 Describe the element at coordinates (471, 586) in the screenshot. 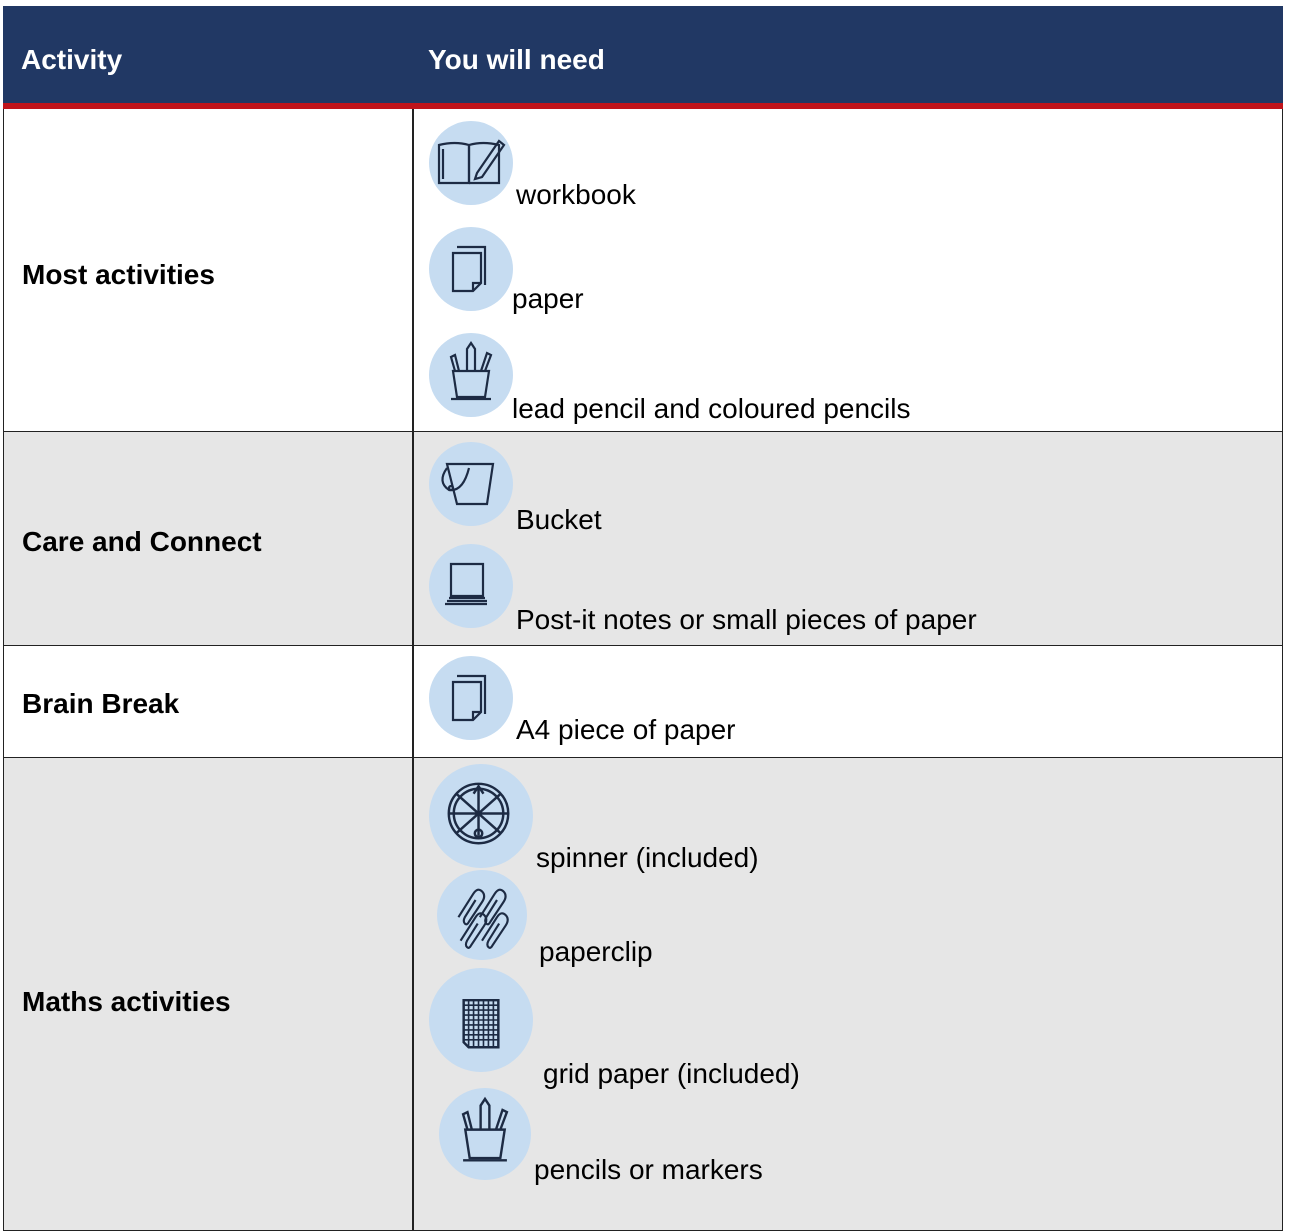

I see `post-it-notes-icon` at that location.